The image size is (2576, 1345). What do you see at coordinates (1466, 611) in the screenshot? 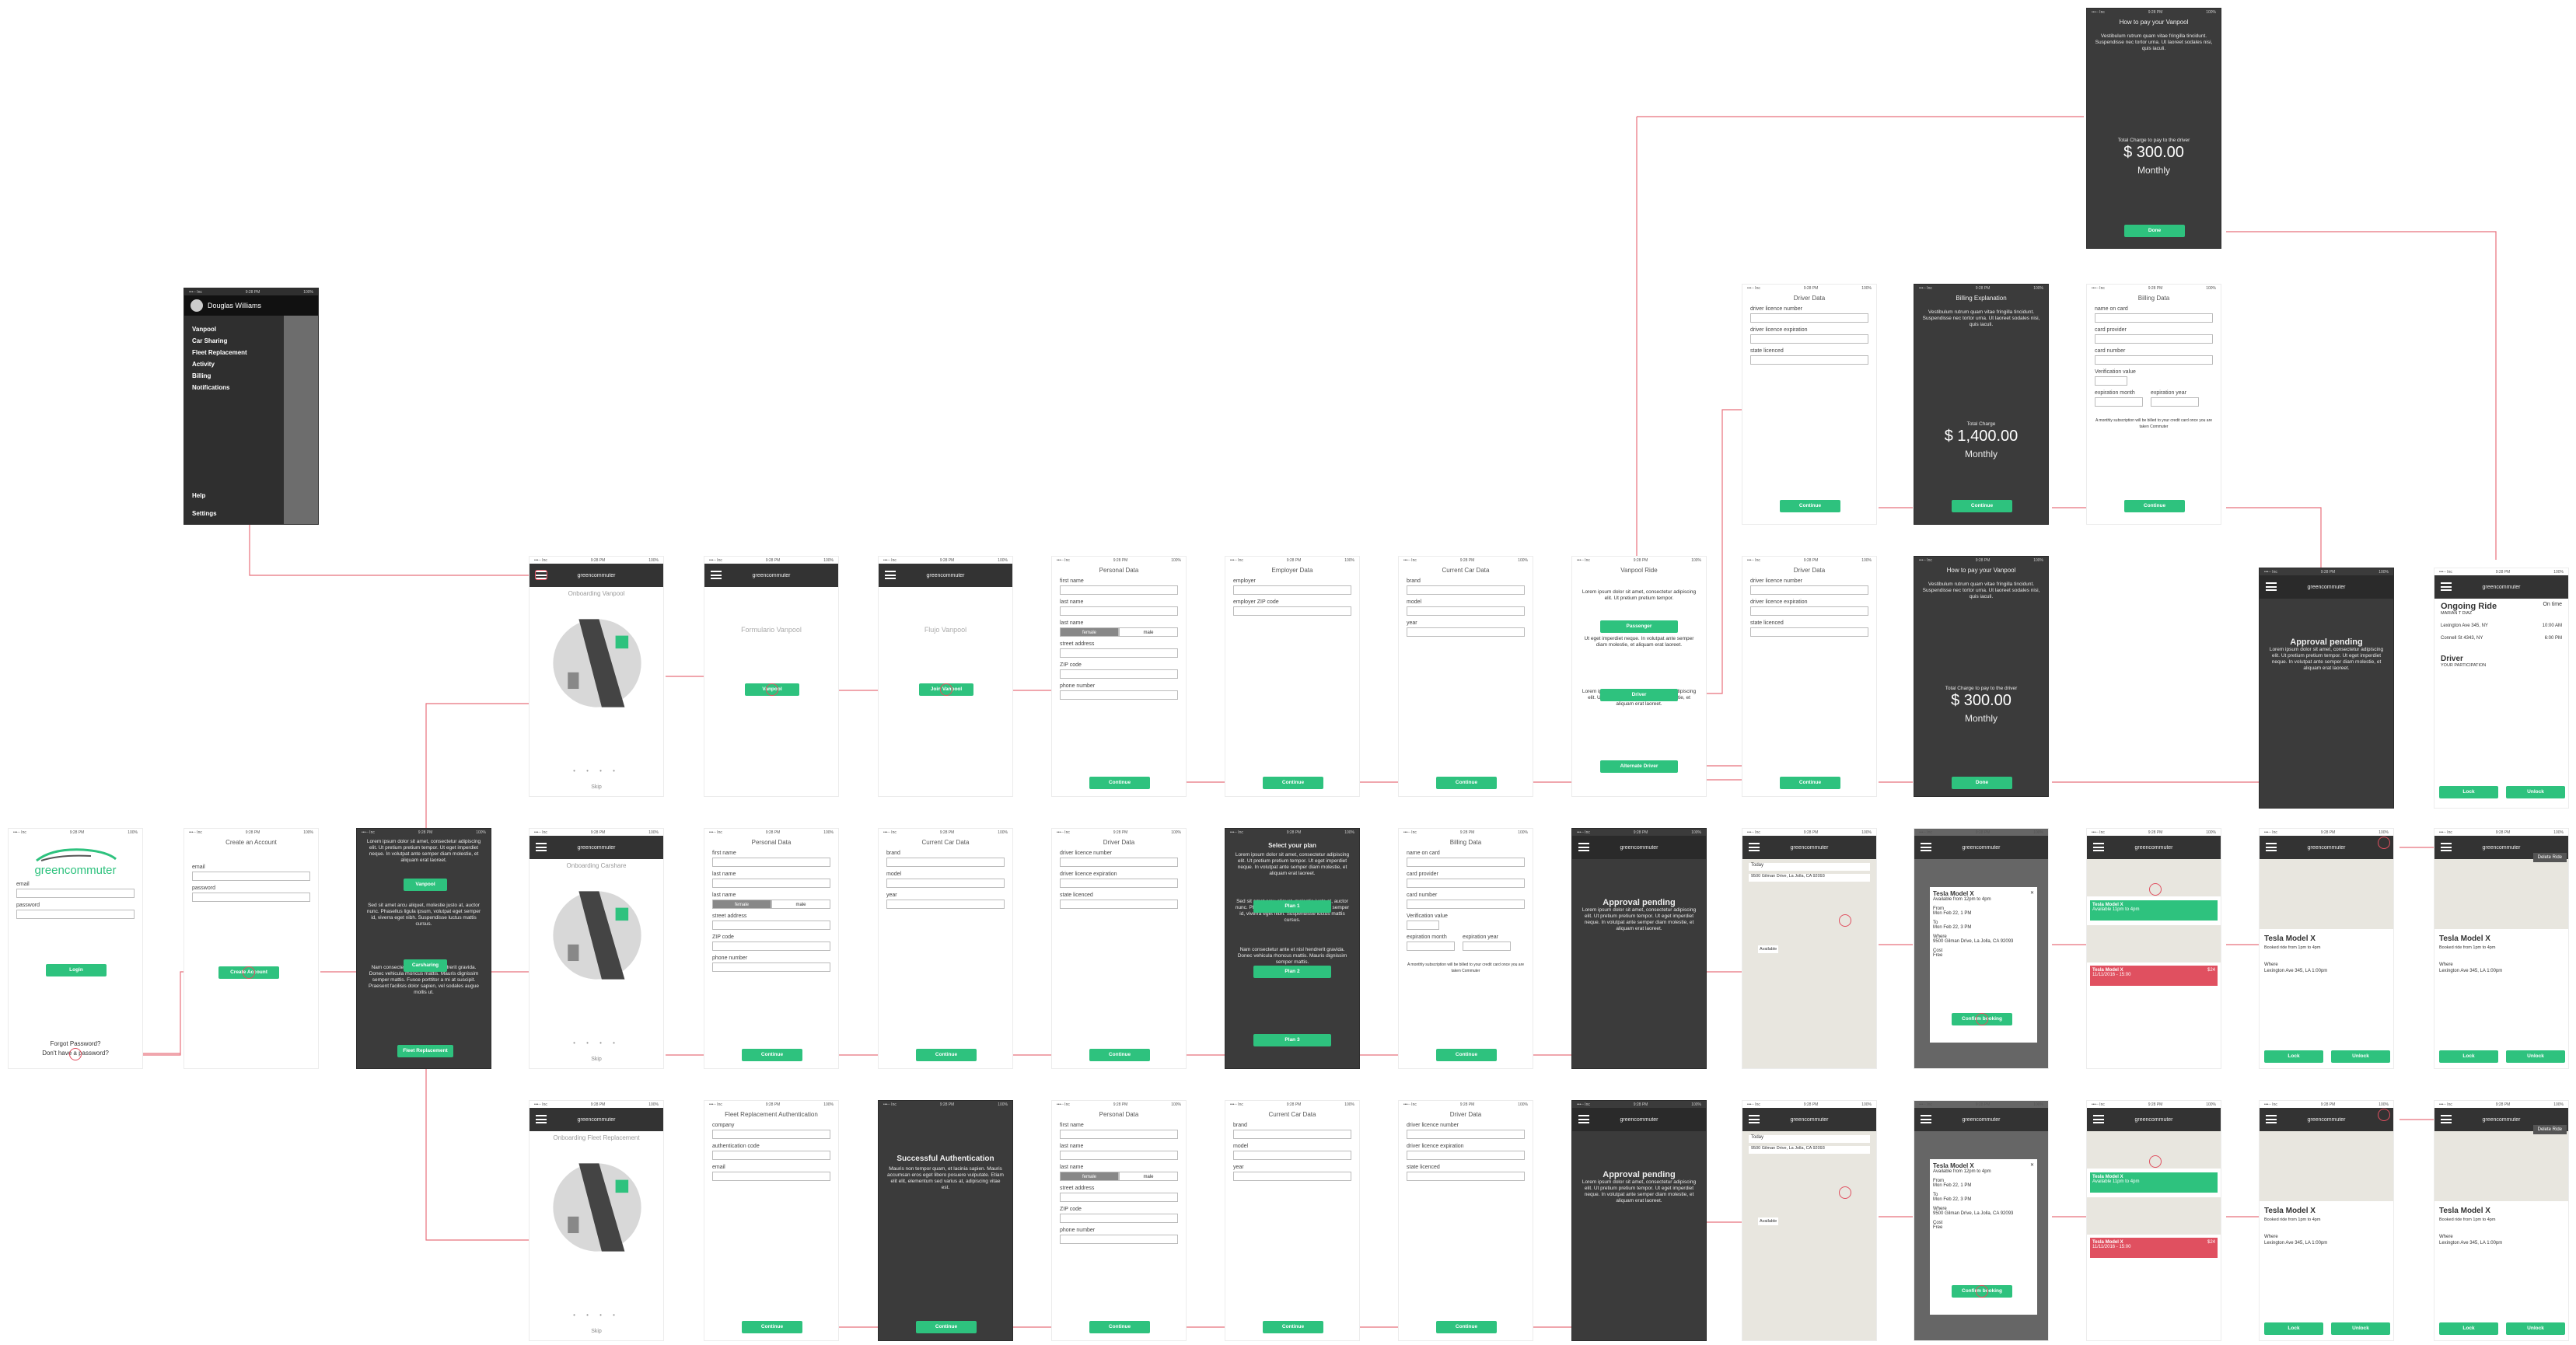
I see `model-field` at bounding box center [1466, 611].